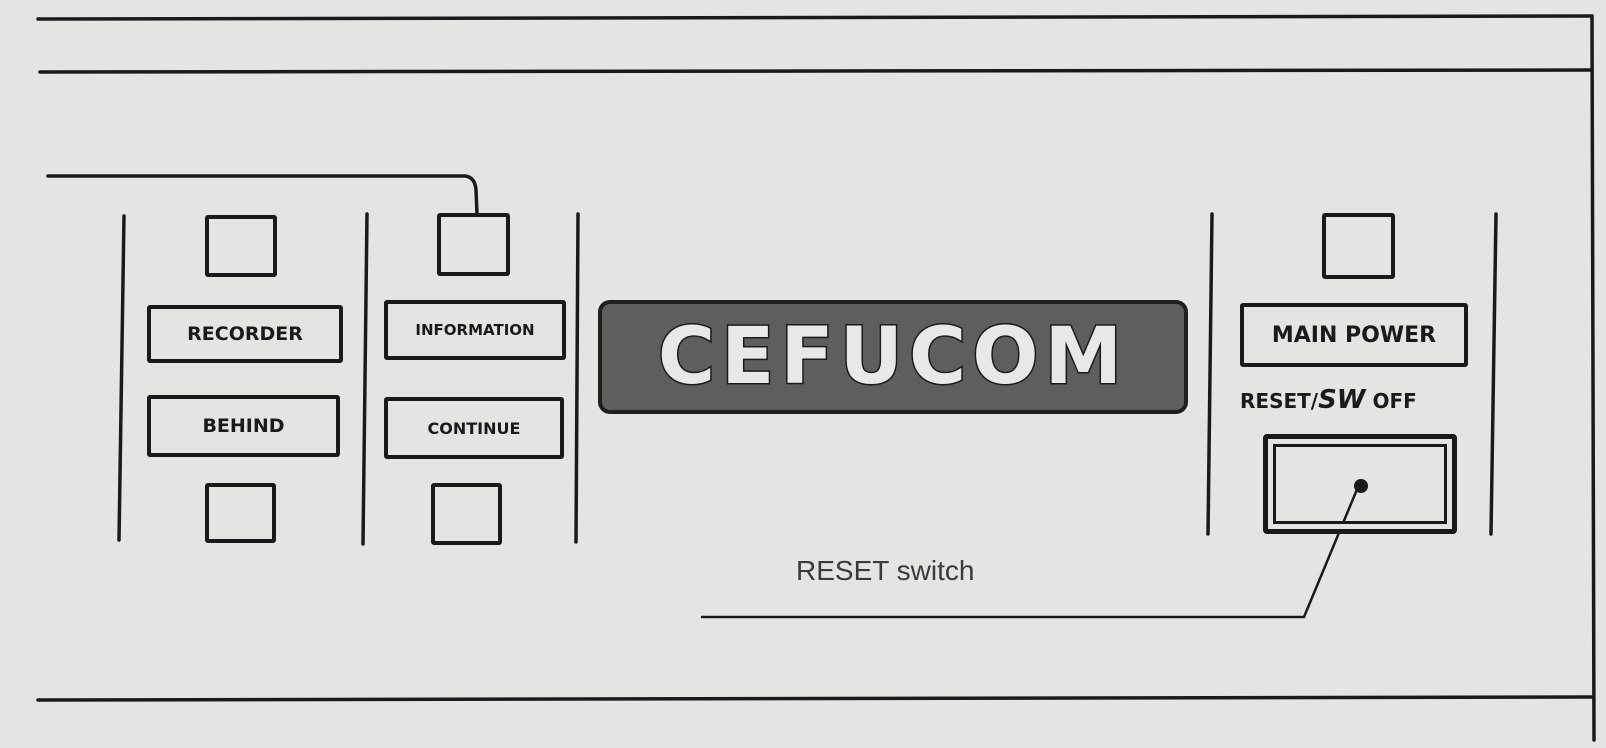 Image resolution: width=1606 pixels, height=748 pixels. What do you see at coordinates (1354, 335) in the screenshot?
I see `main-power-button: MAIN POWER` at bounding box center [1354, 335].